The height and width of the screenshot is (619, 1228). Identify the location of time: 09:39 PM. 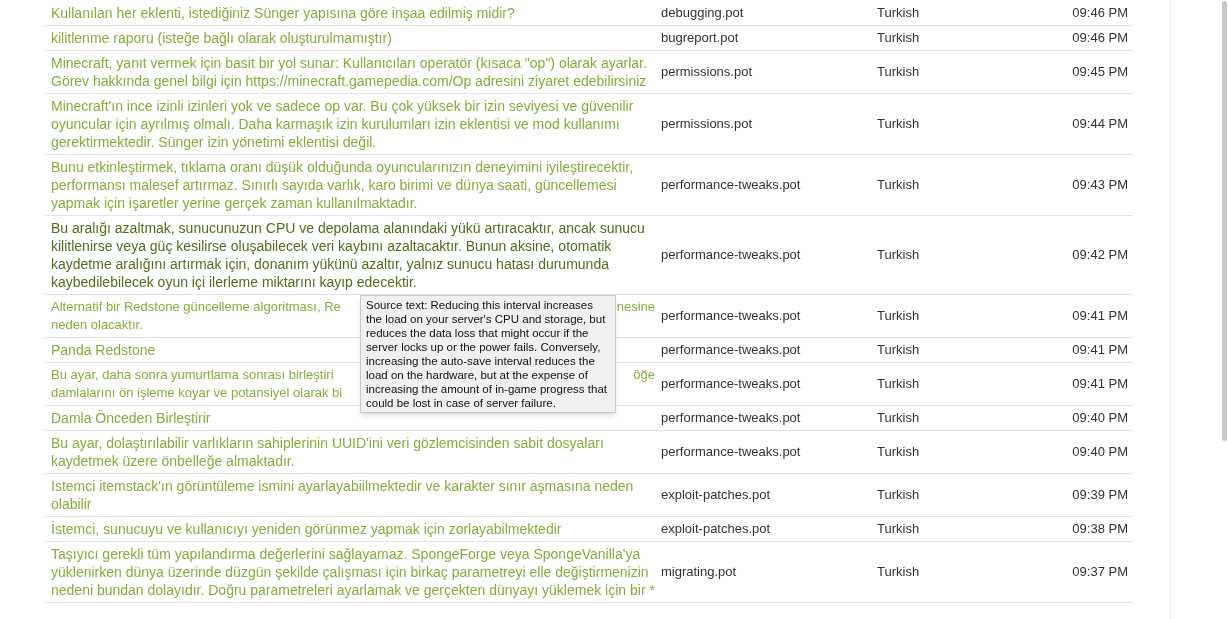
(1100, 494).